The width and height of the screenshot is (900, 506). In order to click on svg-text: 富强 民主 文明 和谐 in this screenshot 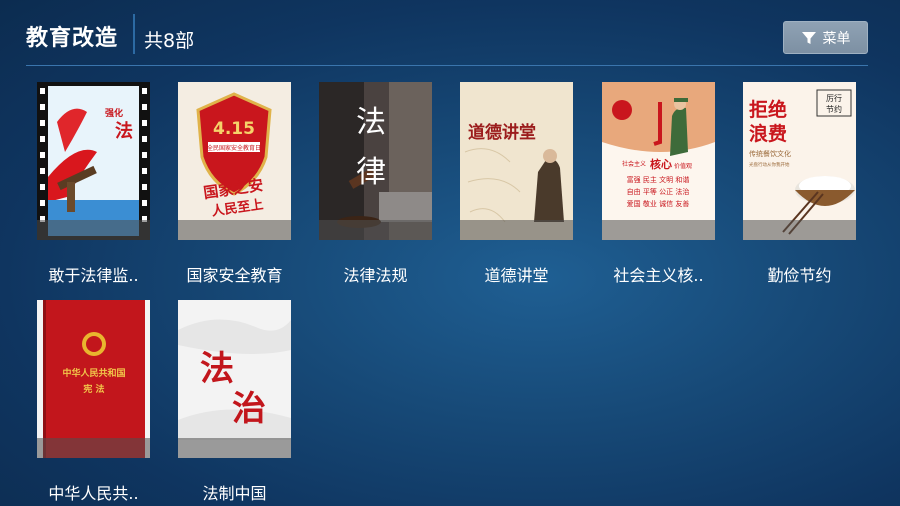, I will do `click(658, 179)`.